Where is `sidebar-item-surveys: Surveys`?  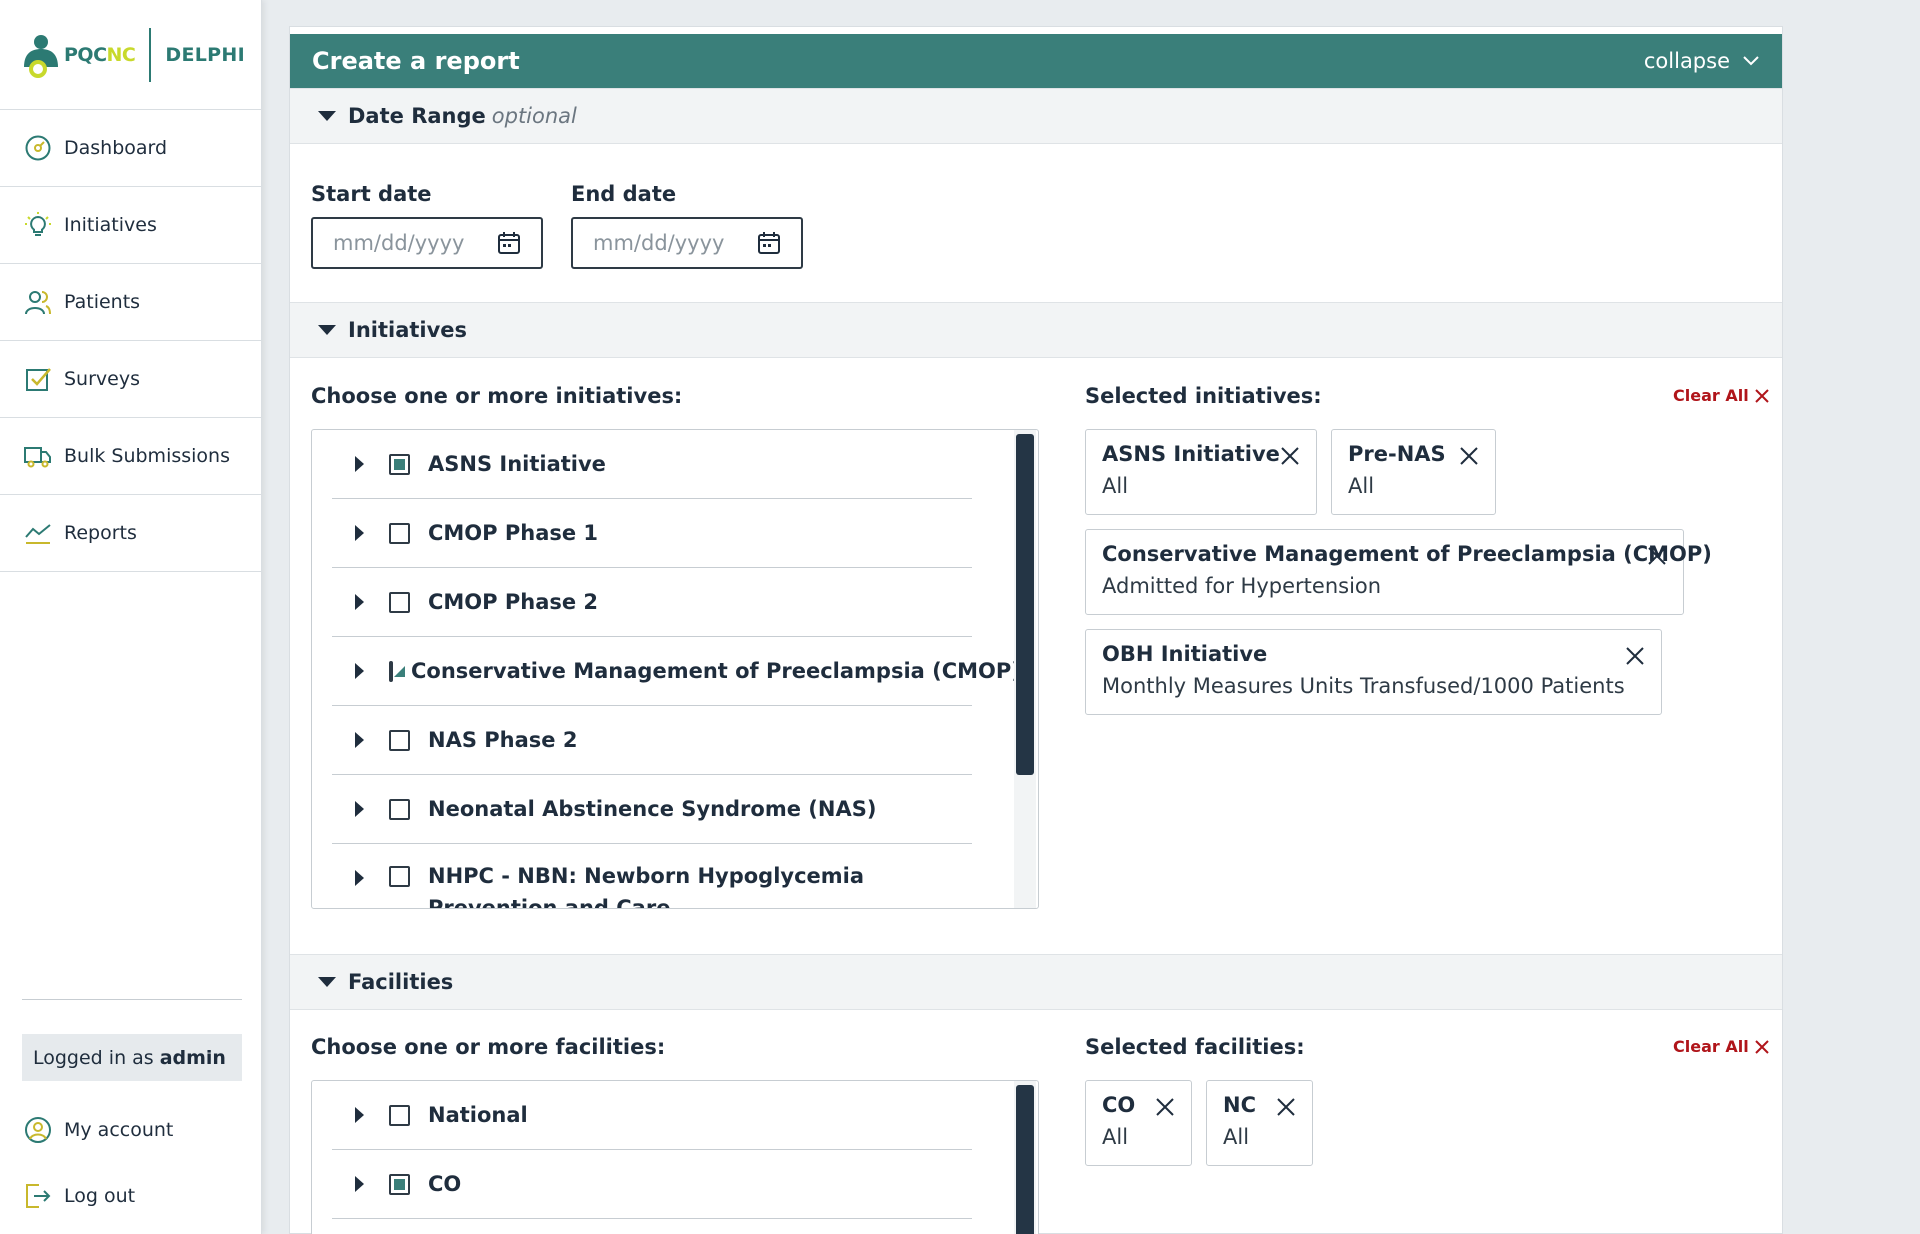
sidebar-item-surveys: Surveys is located at coordinates (130, 379).